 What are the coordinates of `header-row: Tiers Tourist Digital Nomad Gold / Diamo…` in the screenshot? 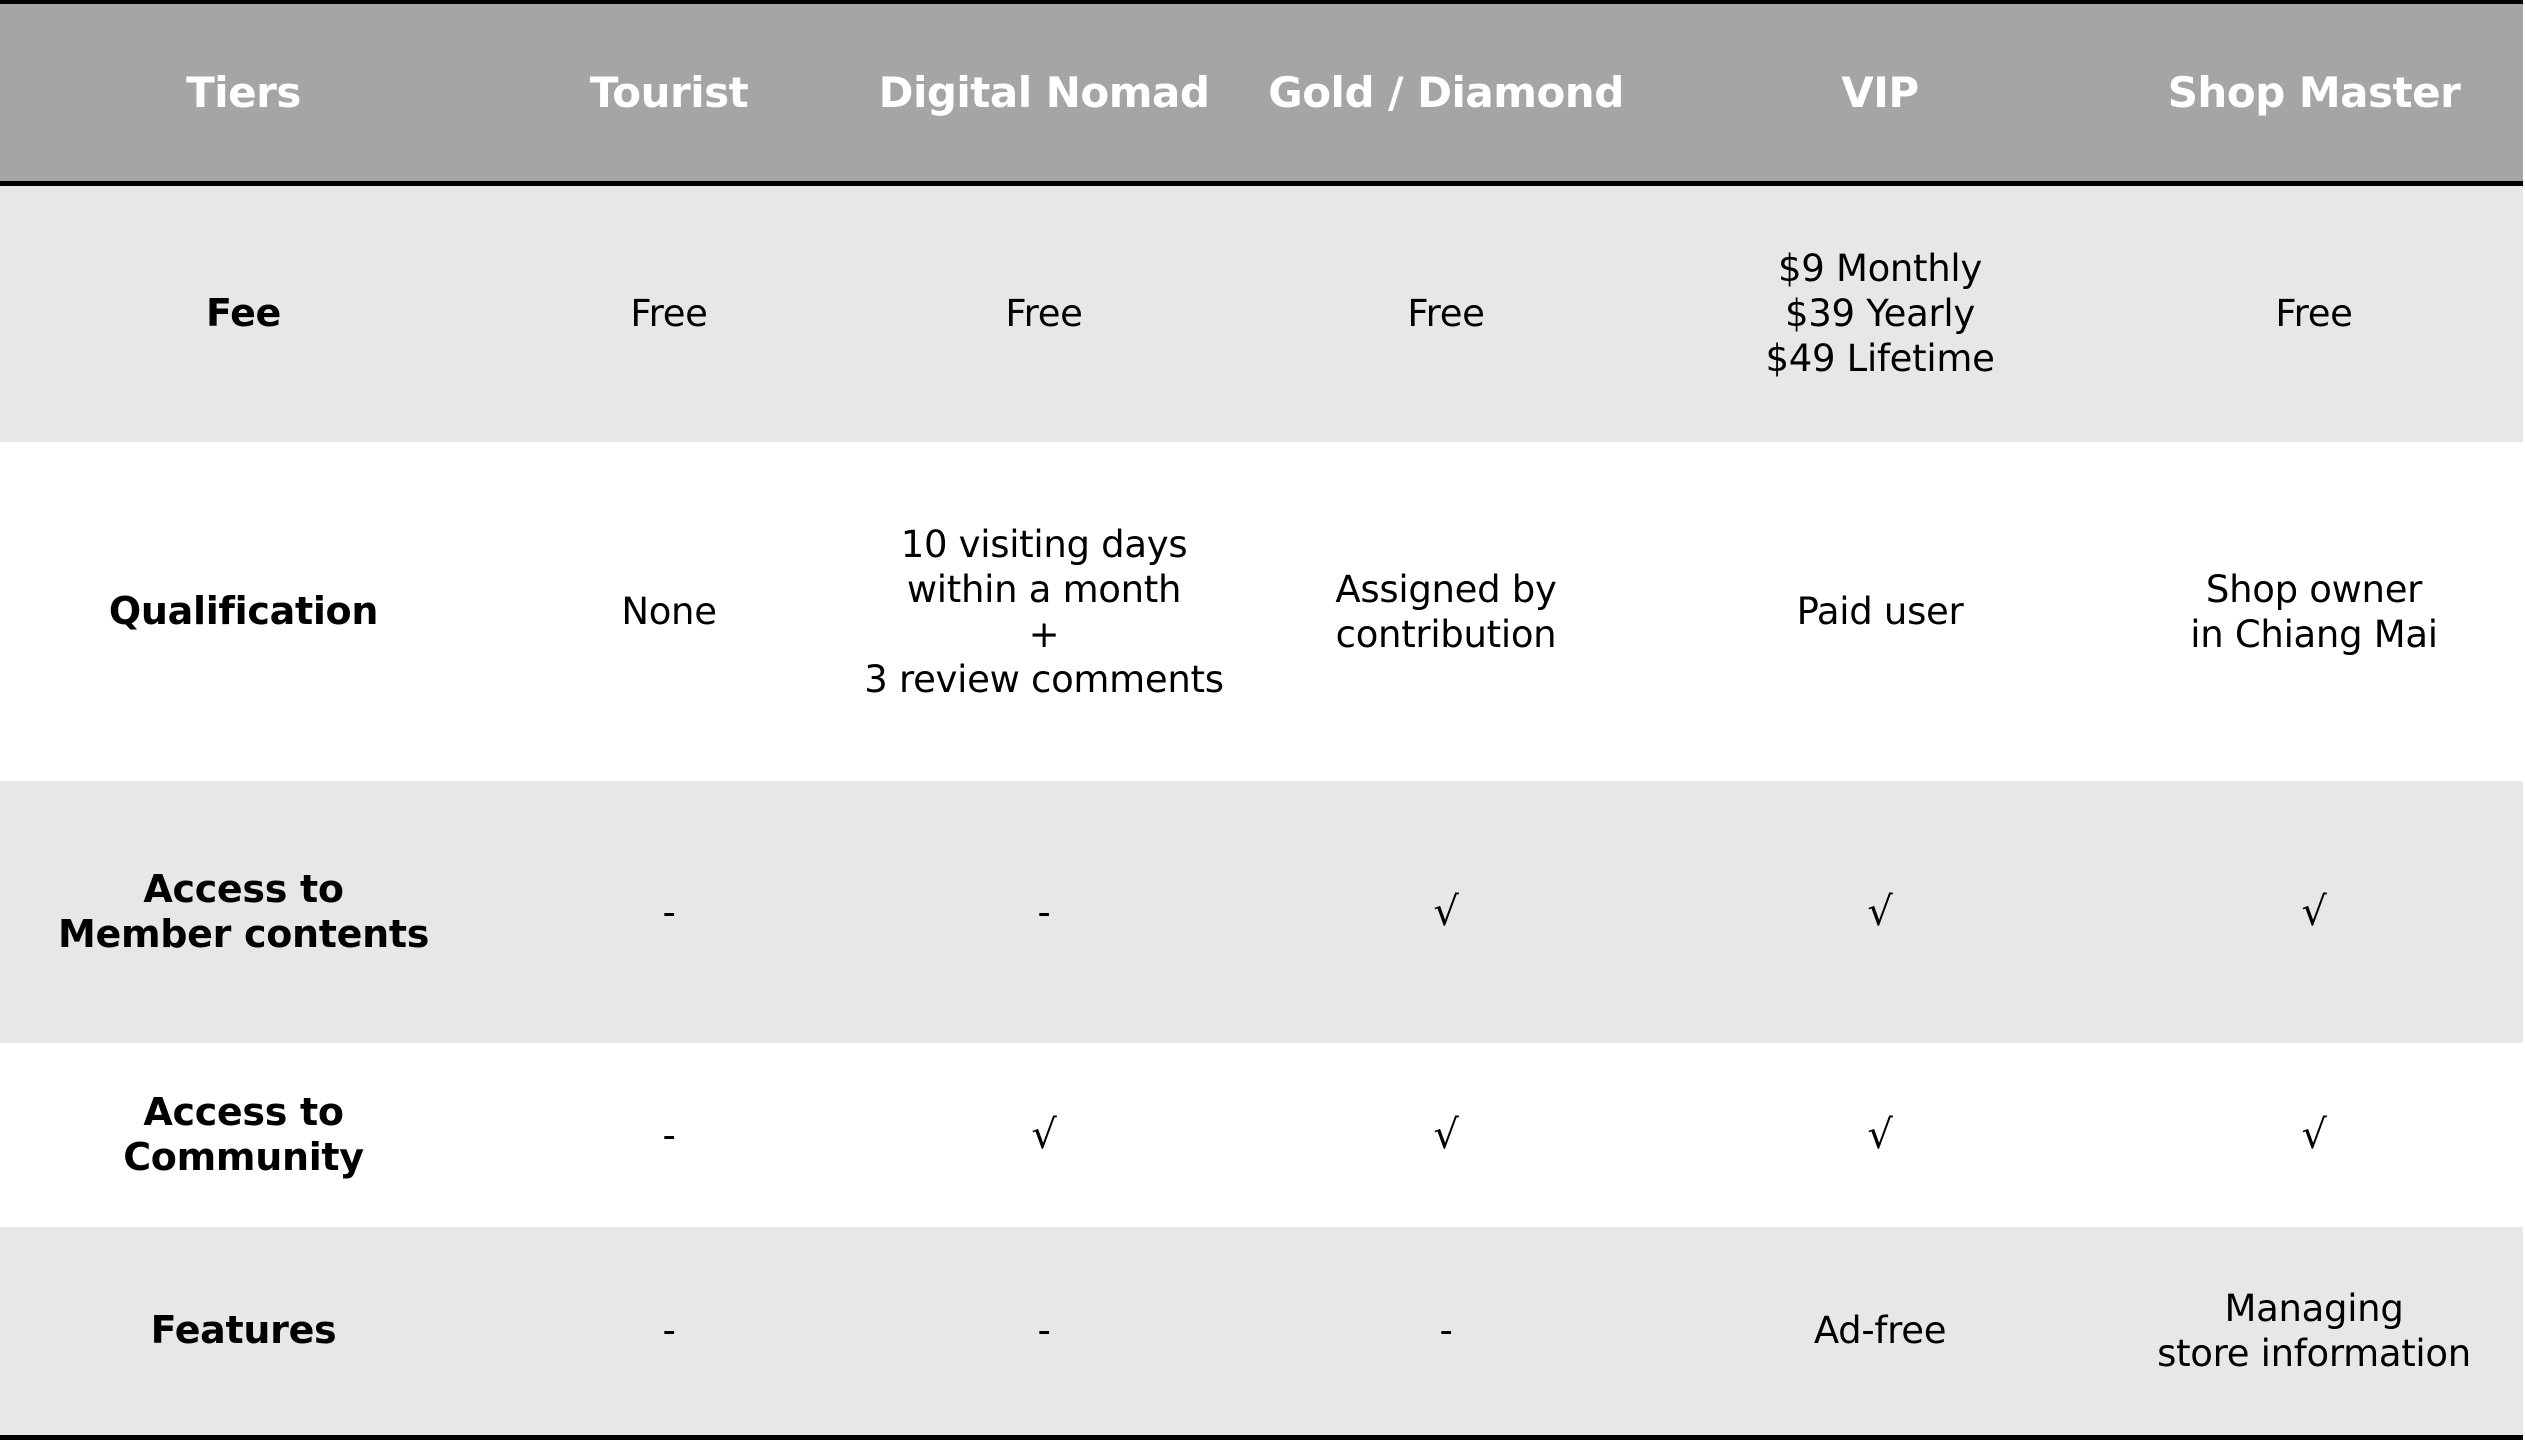 It's located at (1261, 93).